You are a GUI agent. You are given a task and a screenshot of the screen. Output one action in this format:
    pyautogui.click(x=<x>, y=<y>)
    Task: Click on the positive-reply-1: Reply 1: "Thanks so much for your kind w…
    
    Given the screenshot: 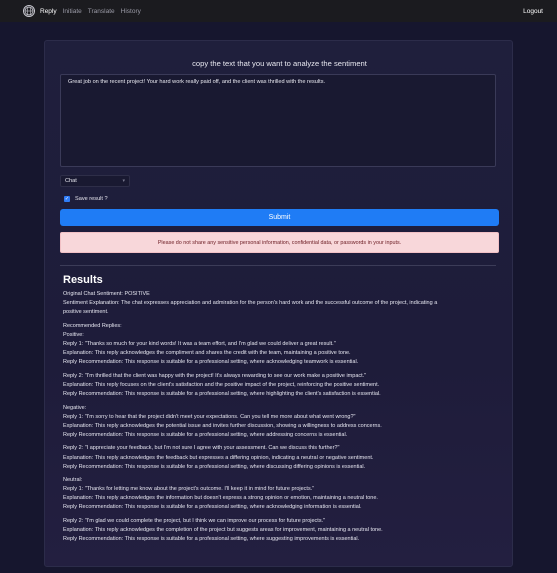 What is the action you would take?
    pyautogui.click(x=199, y=343)
    